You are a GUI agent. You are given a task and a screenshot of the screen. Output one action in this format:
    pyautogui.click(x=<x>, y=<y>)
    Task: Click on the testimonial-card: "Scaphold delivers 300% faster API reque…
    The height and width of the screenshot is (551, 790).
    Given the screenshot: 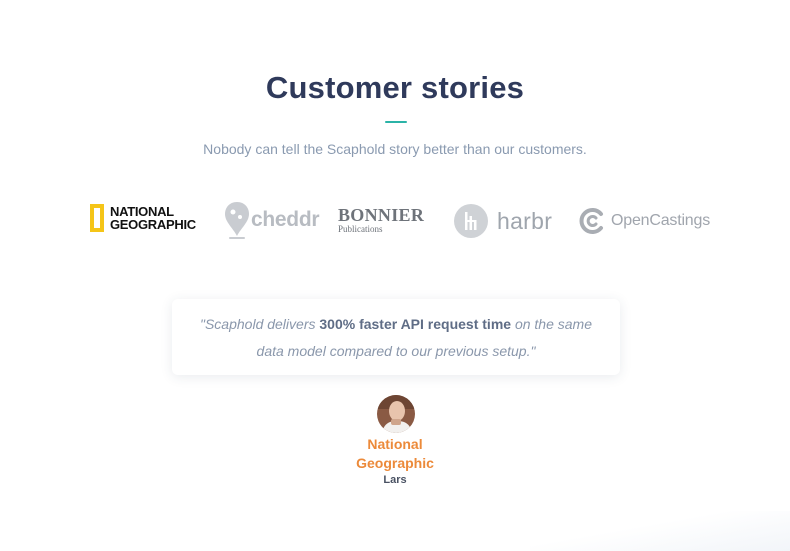 What is the action you would take?
    pyautogui.click(x=396, y=337)
    